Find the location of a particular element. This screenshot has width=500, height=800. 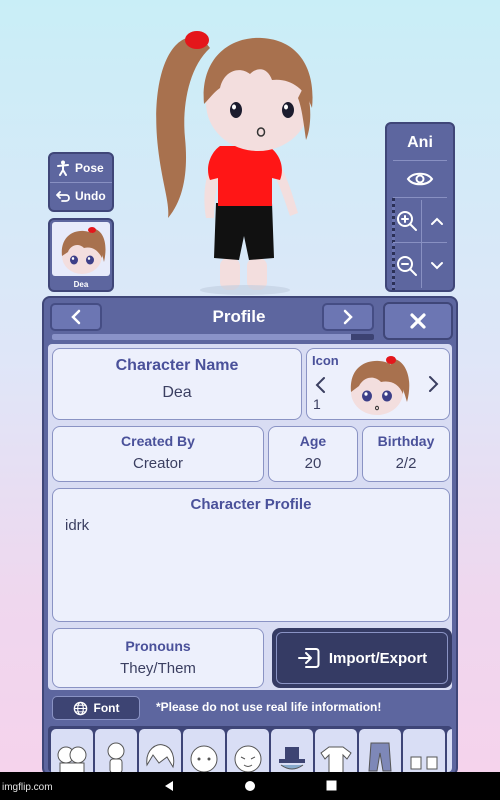

pose-label: Pose is located at coordinates (89, 167).